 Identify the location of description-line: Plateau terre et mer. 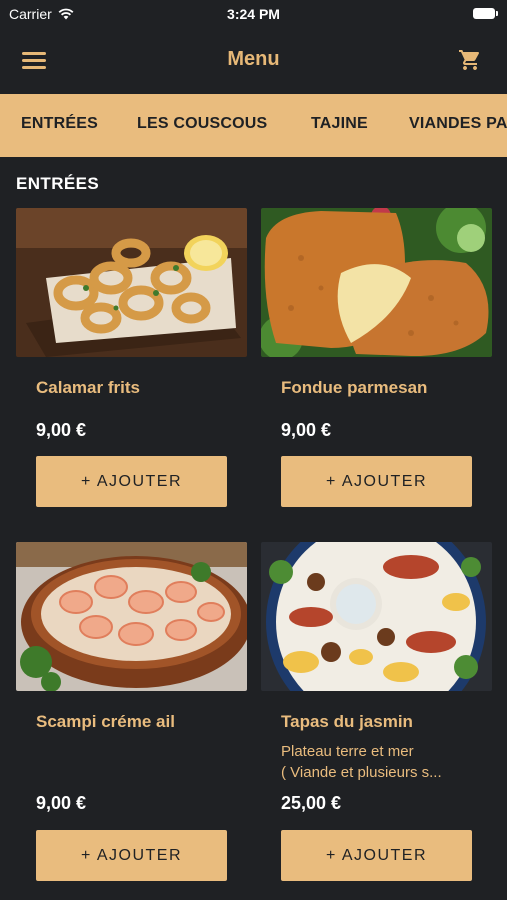
(347, 751).